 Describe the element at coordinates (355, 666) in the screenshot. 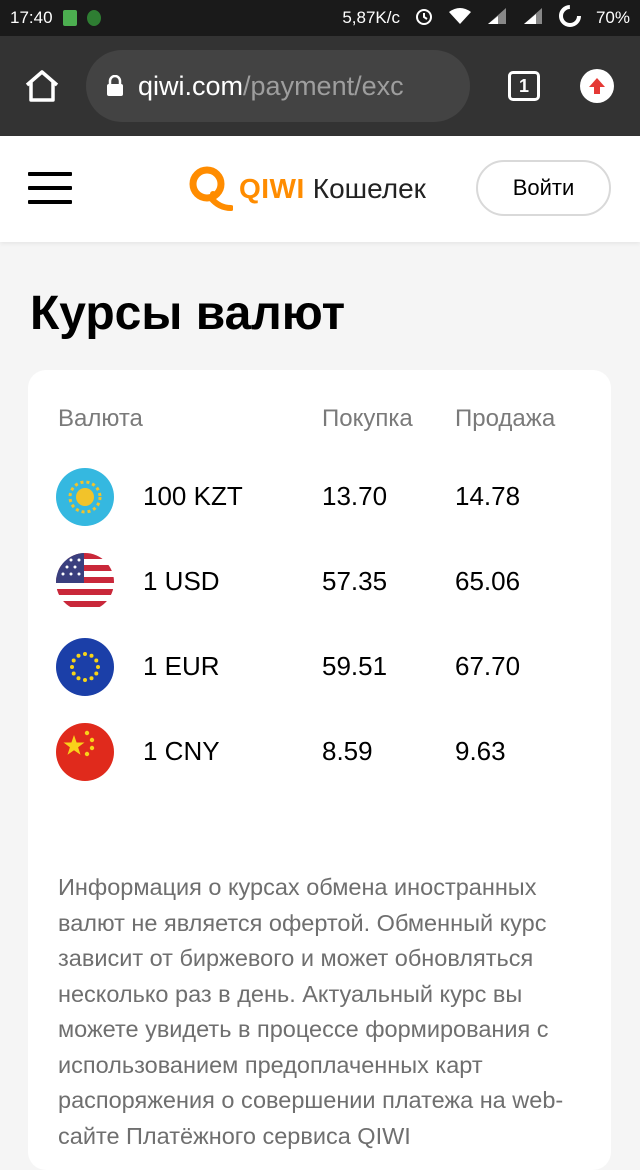

I see `buy-rate: 59.51` at that location.